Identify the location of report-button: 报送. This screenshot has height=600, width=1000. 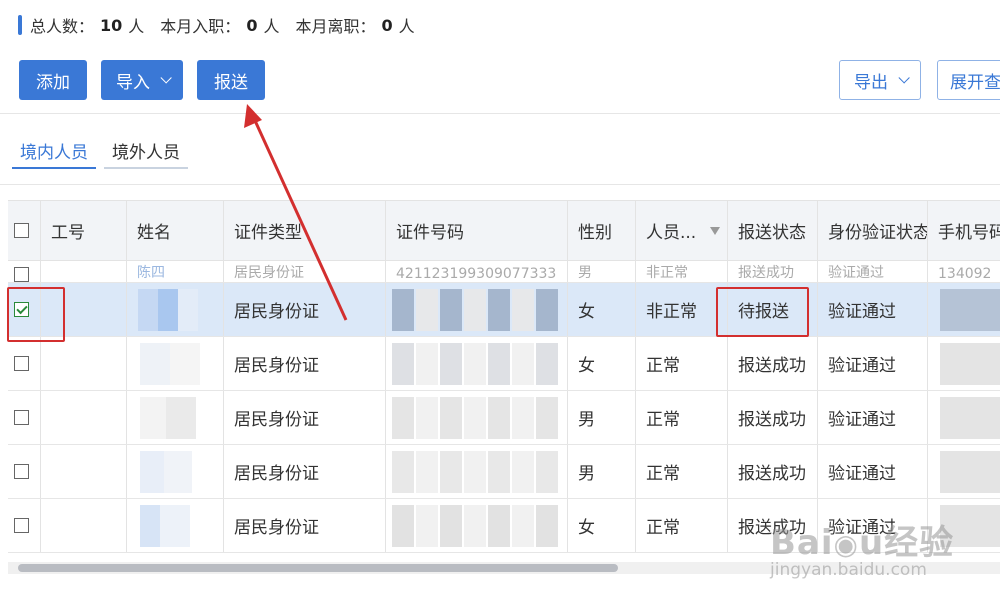
(231, 80).